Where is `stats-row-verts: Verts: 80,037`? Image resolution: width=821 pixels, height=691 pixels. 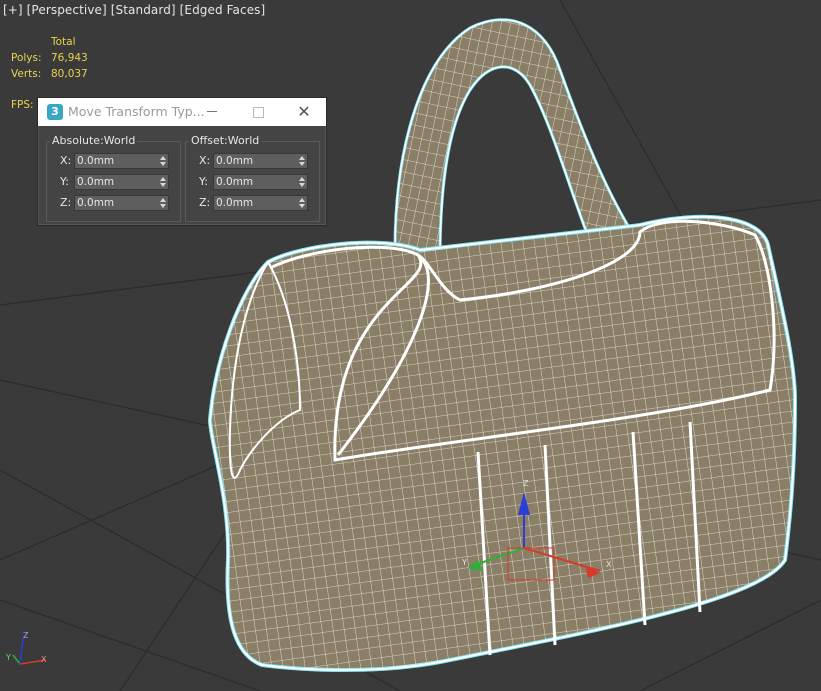 stats-row-verts: Verts: 80,037 is located at coordinates (49, 74).